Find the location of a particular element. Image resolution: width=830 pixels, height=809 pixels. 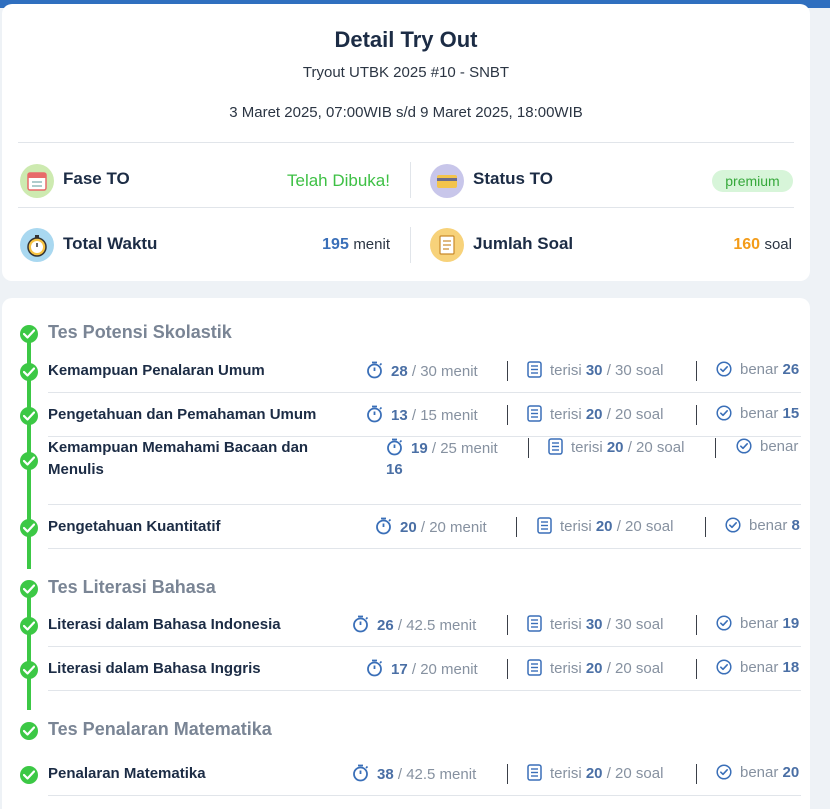

time-used: 19 is located at coordinates (419, 448).